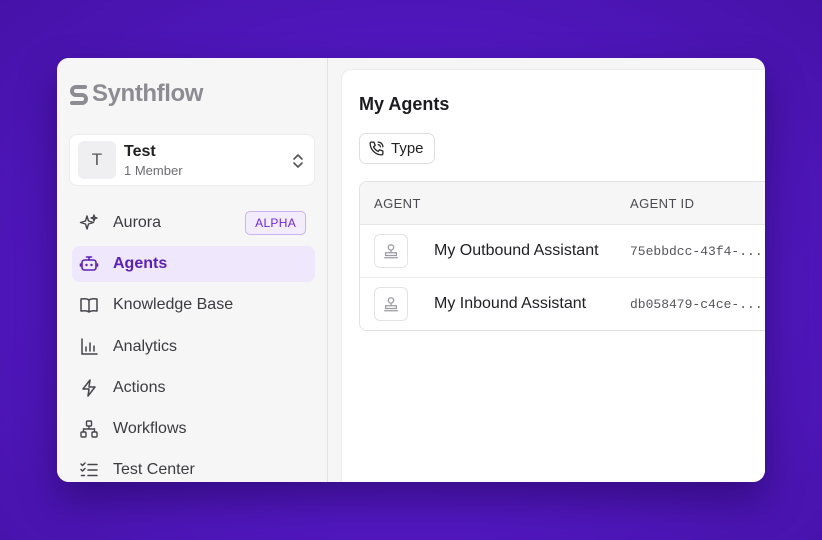 This screenshot has height=540, width=822. Describe the element at coordinates (89, 388) in the screenshot. I see `lightning-icon` at that location.